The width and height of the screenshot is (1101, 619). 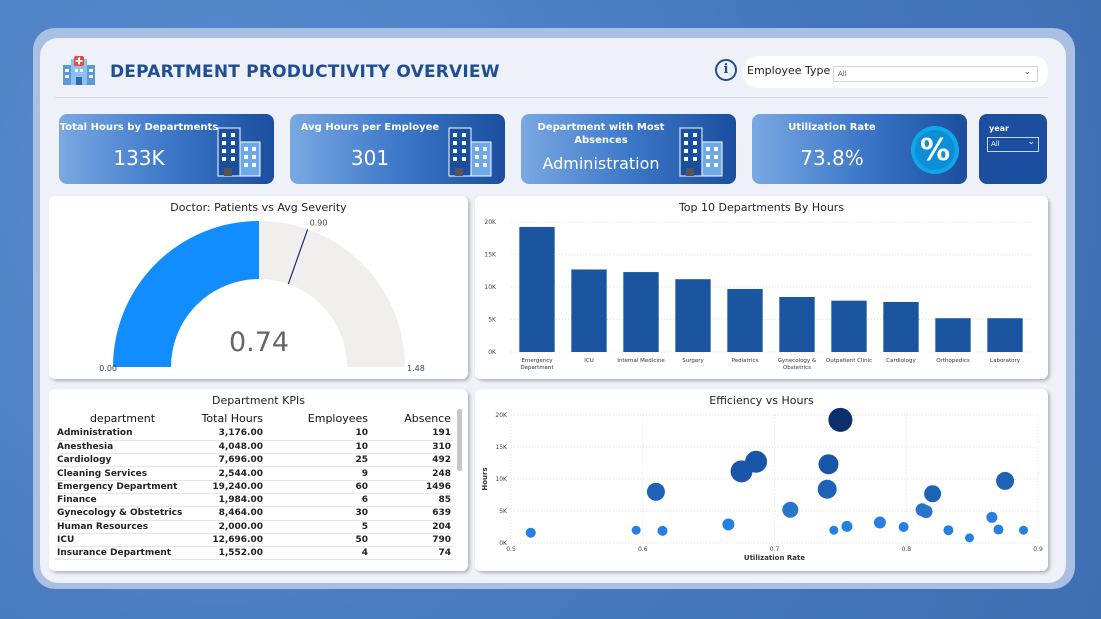 I want to click on x-tick-label: 0.6, so click(x=643, y=549).